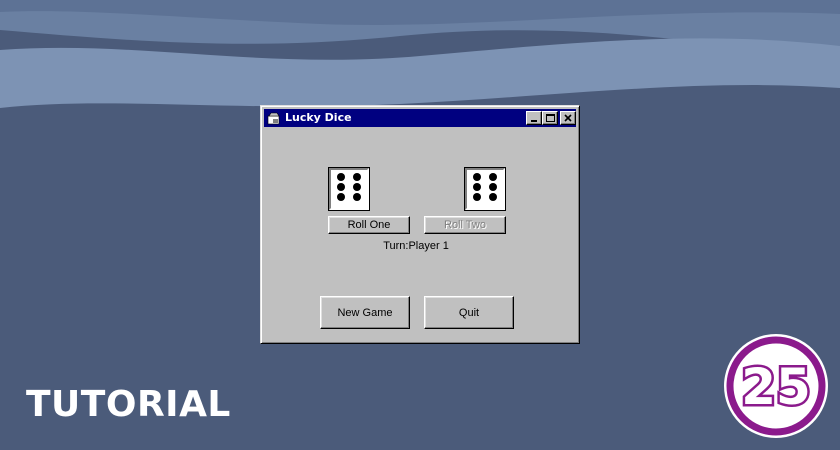  What do you see at coordinates (420, 118) in the screenshot?
I see `title-bar: Lucky Dice` at bounding box center [420, 118].